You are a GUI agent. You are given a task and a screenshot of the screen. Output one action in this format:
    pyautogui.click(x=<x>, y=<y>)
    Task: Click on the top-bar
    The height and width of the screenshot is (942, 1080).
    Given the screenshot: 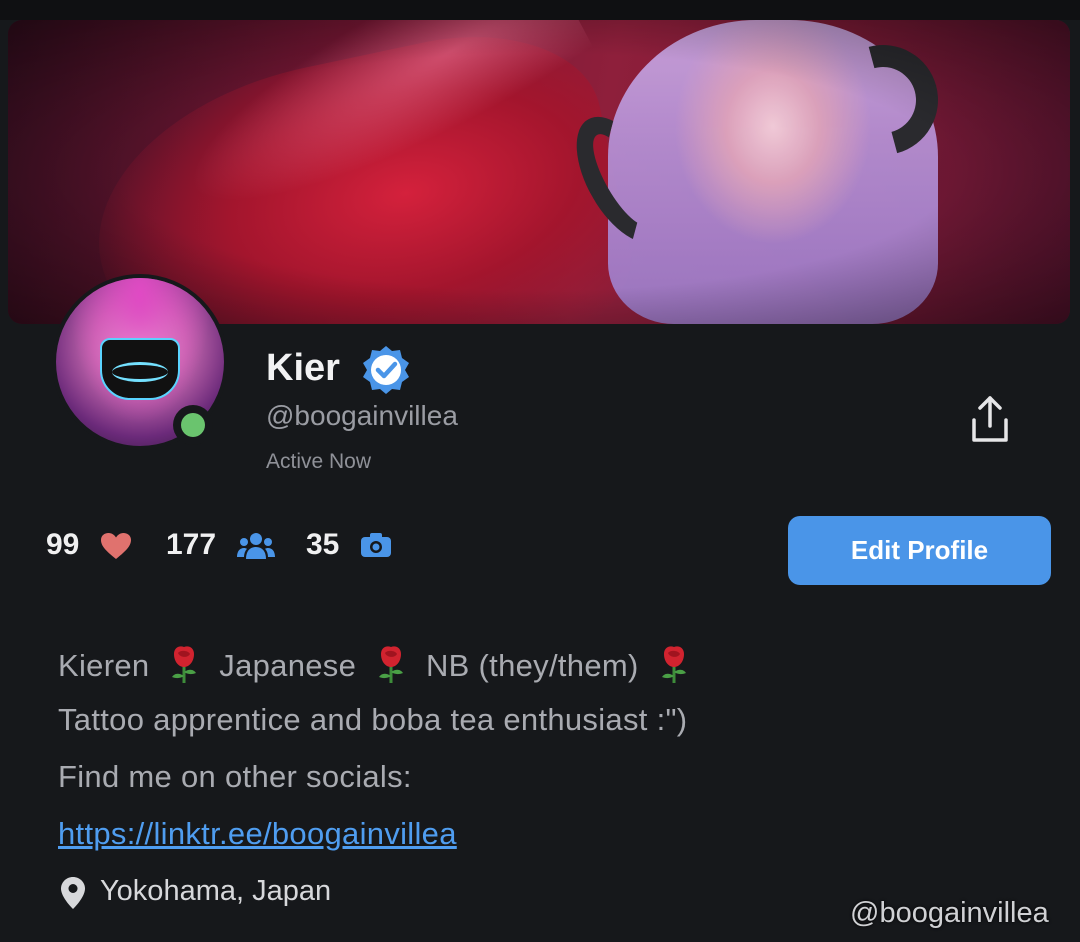 What is the action you would take?
    pyautogui.click(x=540, y=10)
    